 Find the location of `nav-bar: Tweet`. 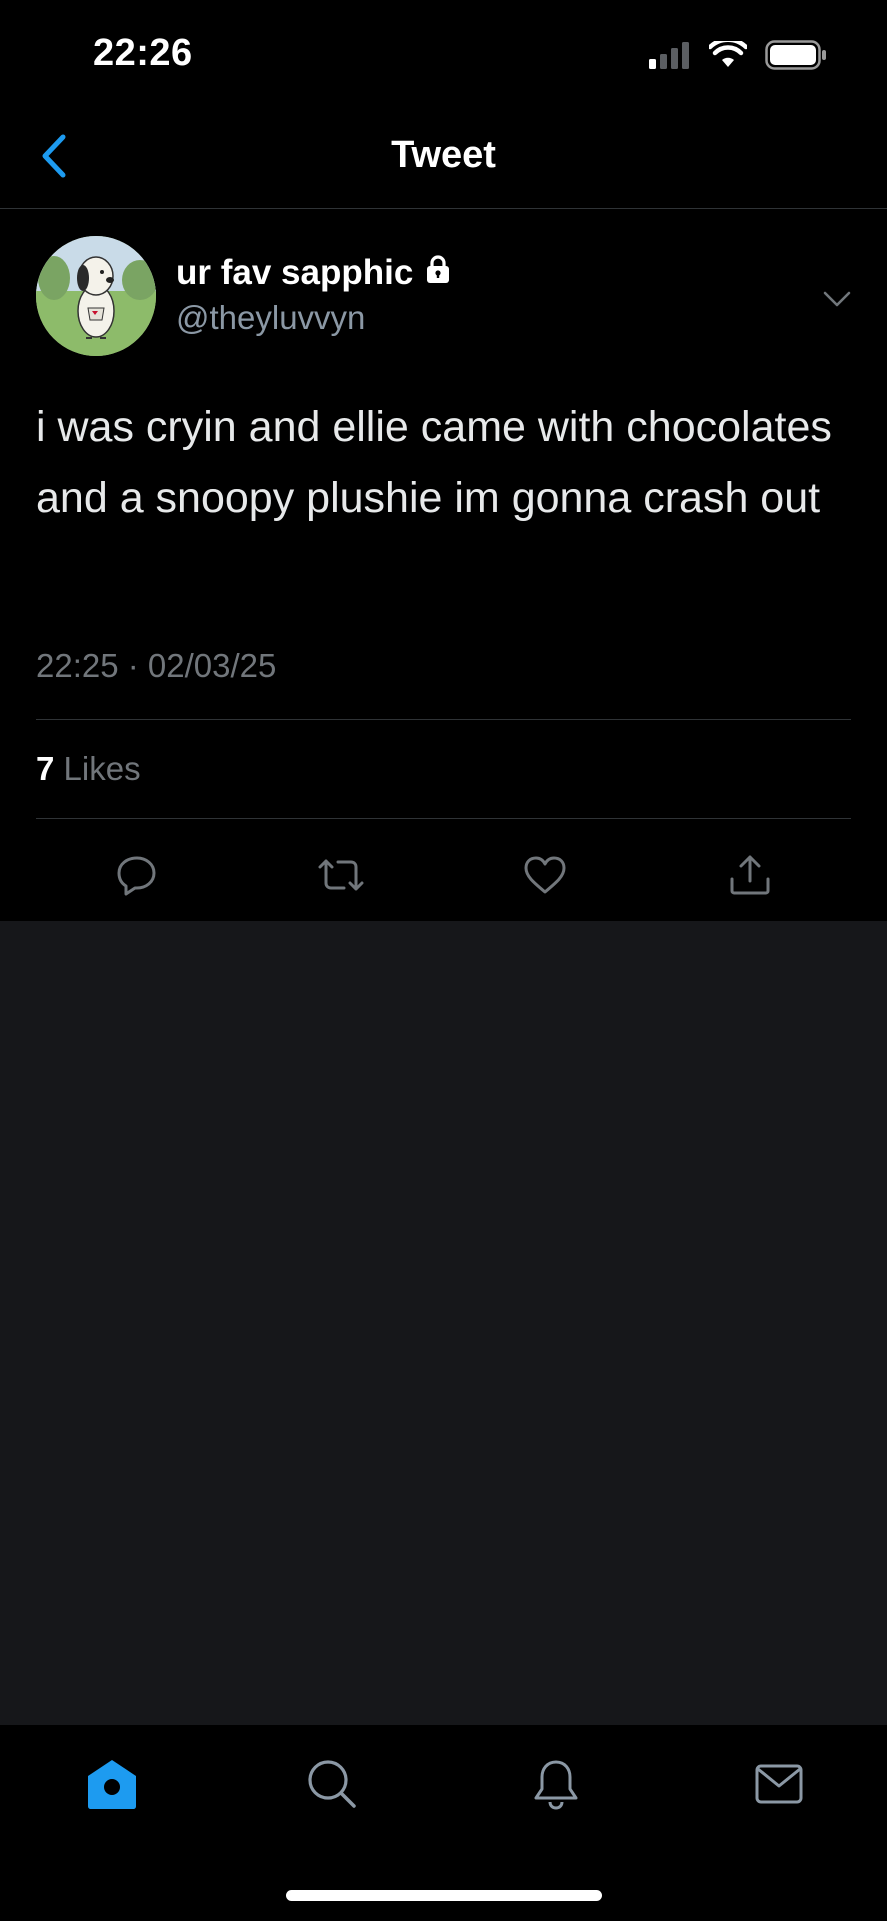

nav-bar: Tweet is located at coordinates (443, 159).